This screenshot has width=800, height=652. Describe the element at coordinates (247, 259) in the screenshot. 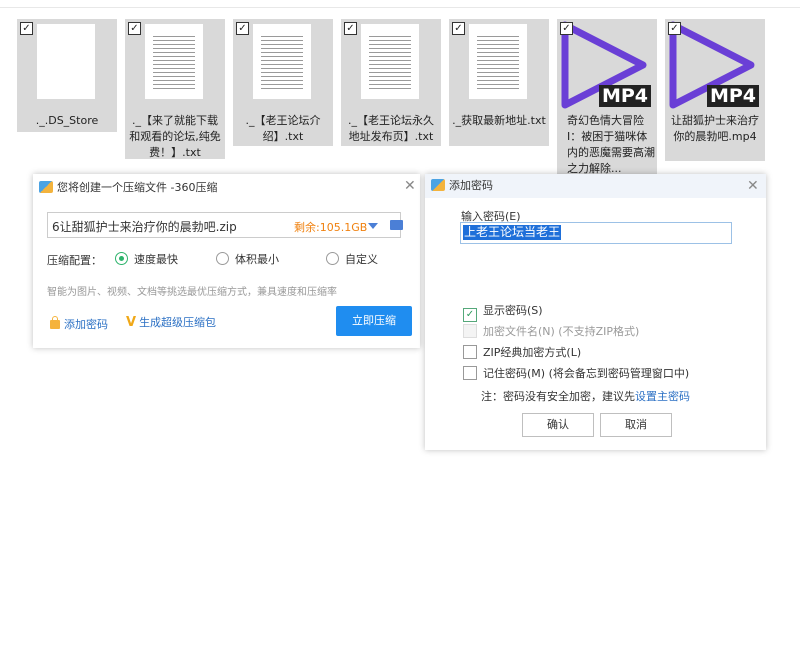

I see `option-smallest: 体积最小` at that location.